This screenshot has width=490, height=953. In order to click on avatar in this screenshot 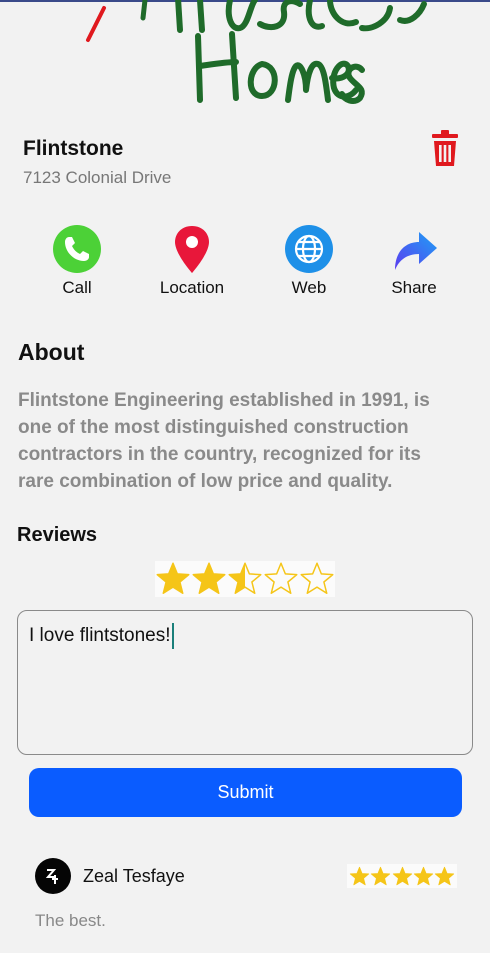, I will do `click(53, 876)`.